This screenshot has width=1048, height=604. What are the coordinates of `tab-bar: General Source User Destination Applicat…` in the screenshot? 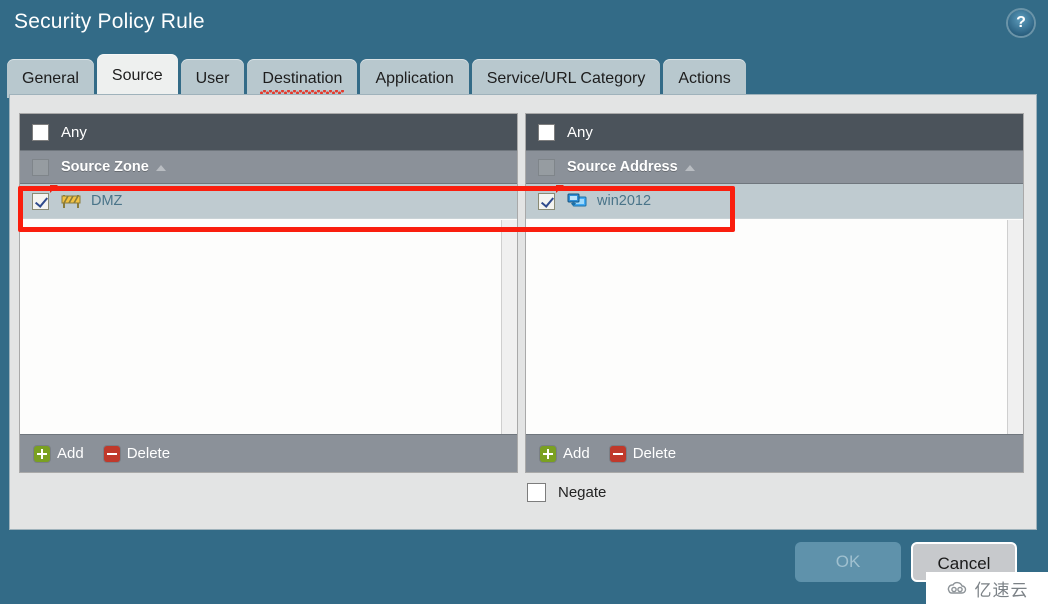 It's located at (378, 76).